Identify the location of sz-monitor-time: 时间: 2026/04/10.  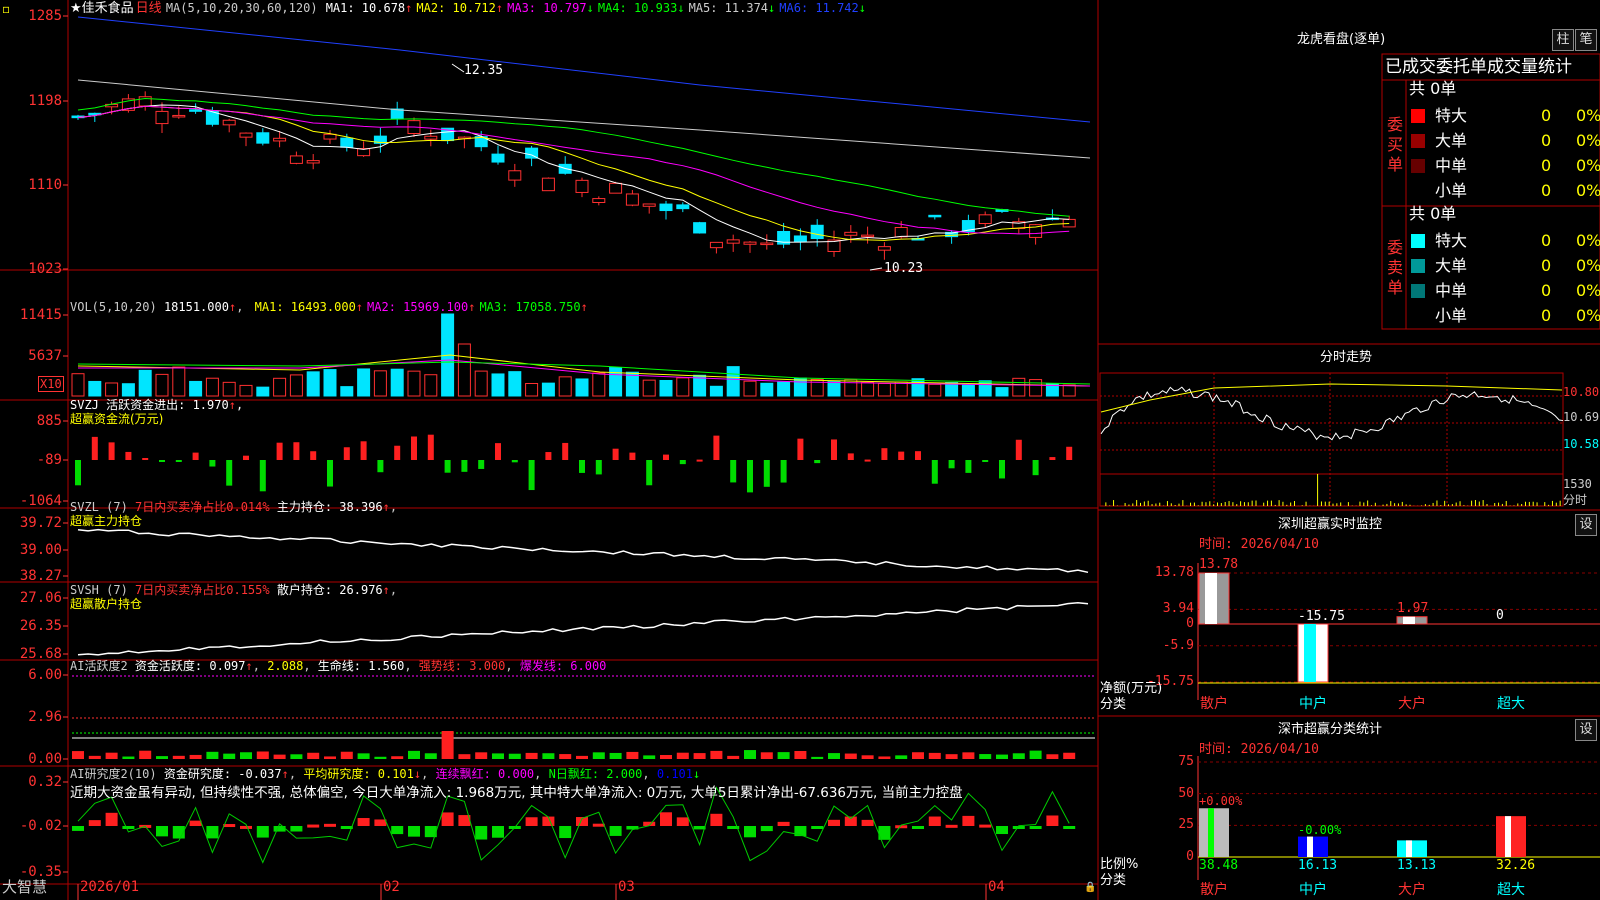
(1259, 544).